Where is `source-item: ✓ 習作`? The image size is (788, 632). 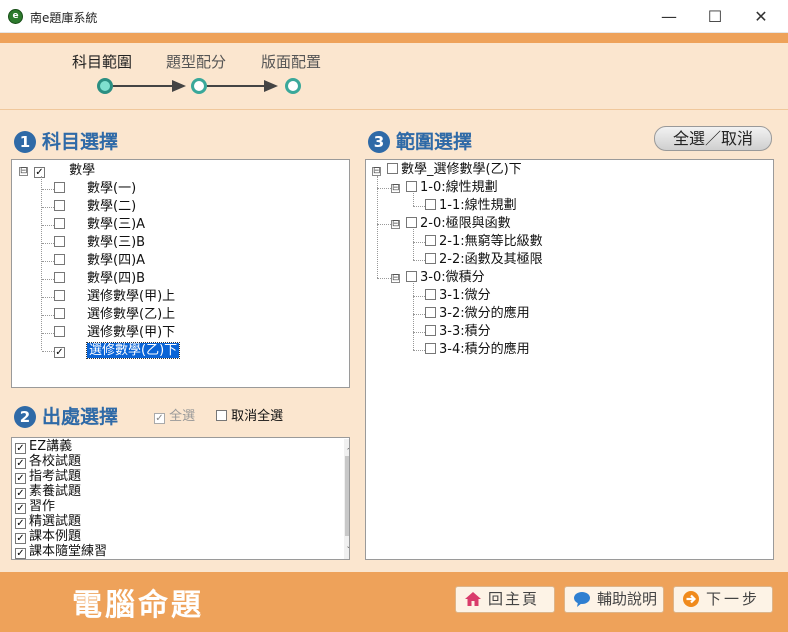 source-item: ✓ 習作 is located at coordinates (35, 506).